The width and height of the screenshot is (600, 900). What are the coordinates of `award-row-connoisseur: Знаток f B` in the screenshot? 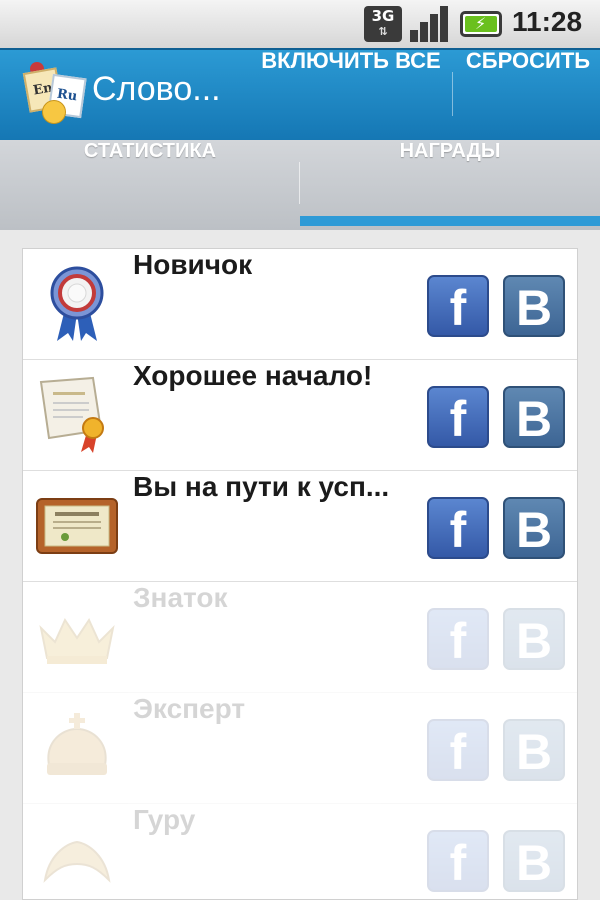 It's located at (300, 637).